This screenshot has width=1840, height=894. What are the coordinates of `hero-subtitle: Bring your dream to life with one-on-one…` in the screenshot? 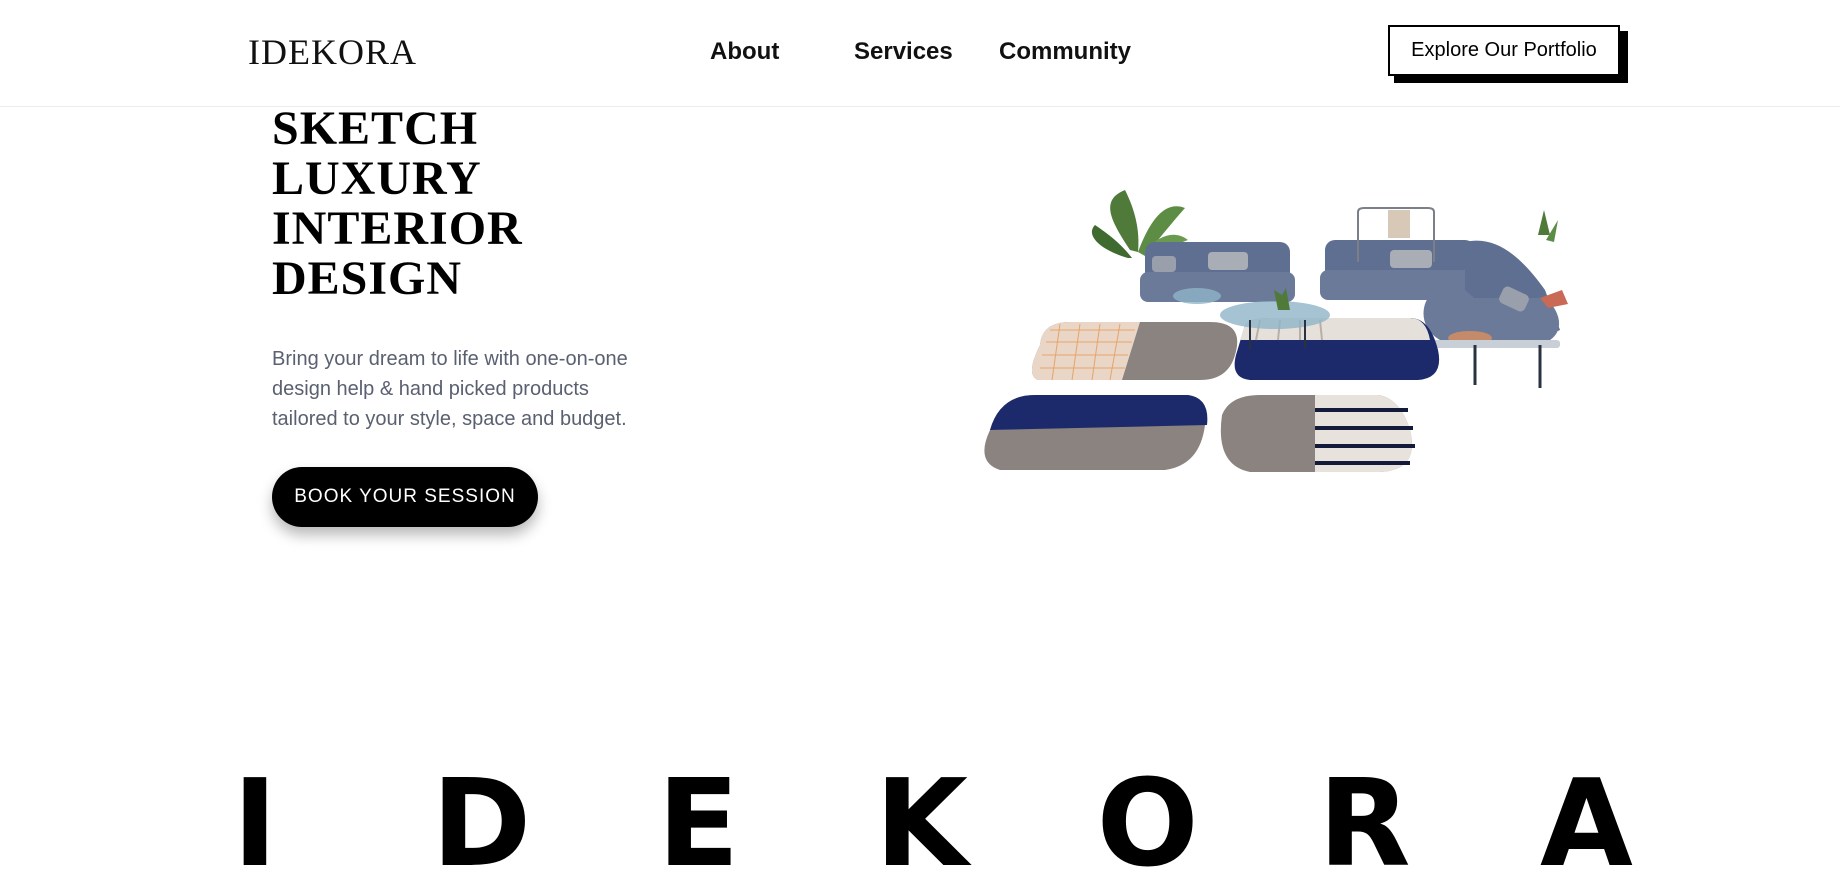 It's located at (450, 389).